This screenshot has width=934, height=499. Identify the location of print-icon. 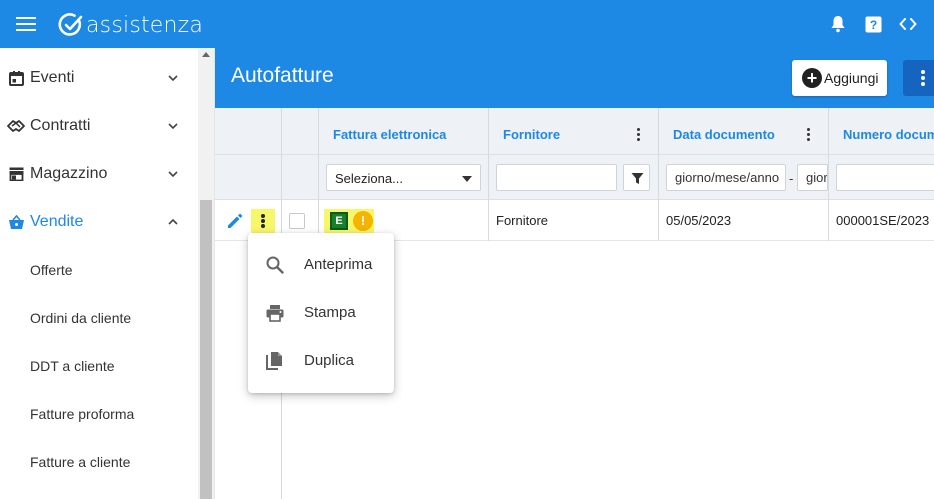
(275, 313).